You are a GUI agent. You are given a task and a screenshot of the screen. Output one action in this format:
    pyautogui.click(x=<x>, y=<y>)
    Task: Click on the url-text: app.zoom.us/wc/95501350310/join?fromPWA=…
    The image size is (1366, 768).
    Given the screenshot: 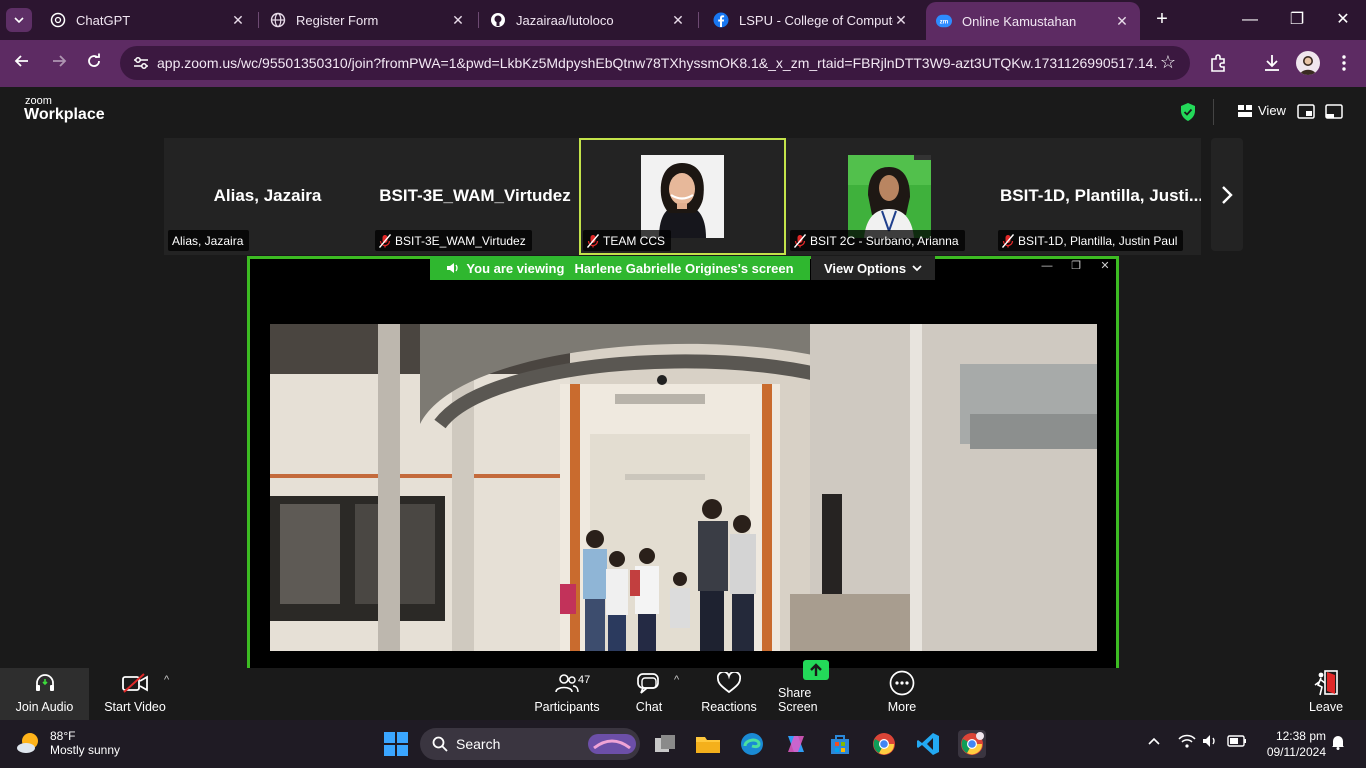 What is the action you would take?
    pyautogui.click(x=657, y=63)
    